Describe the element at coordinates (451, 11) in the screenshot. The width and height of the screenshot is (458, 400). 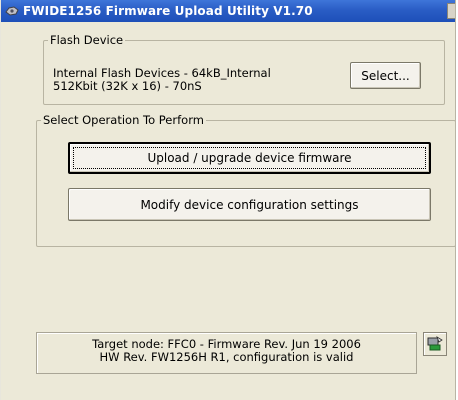
I see `close-button` at that location.